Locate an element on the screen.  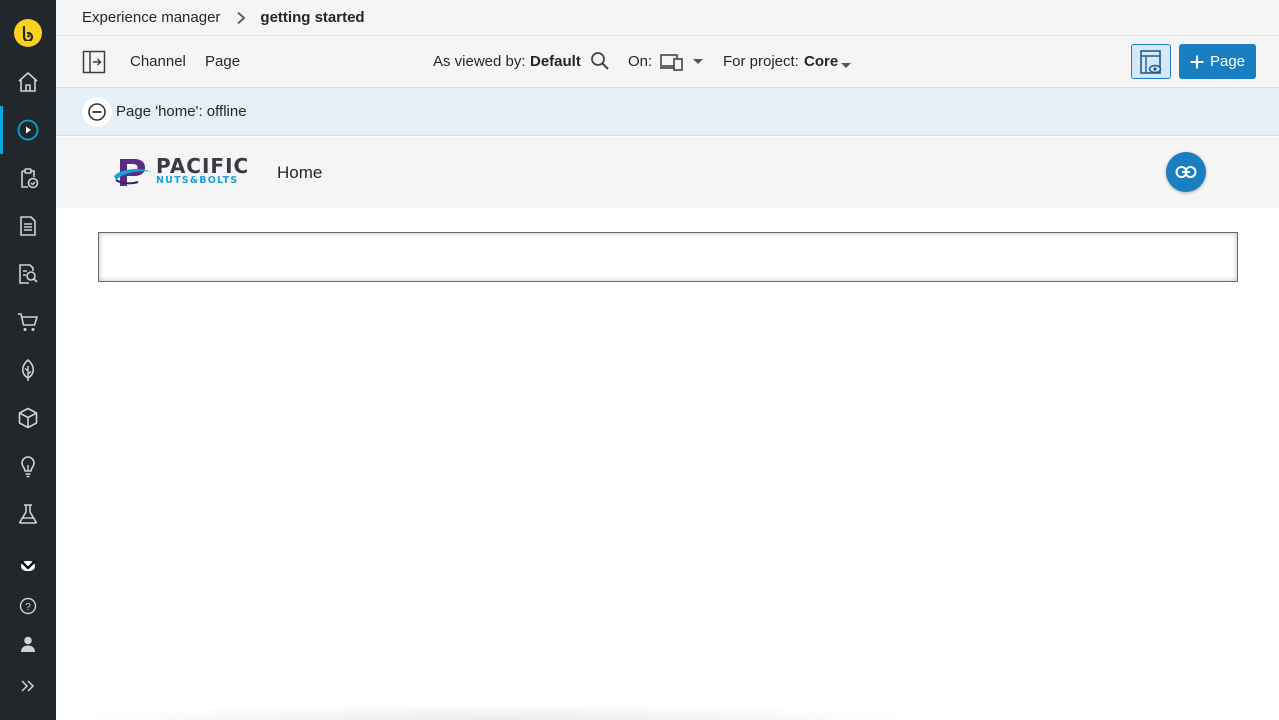
search-icon is located at coordinates (600, 63).